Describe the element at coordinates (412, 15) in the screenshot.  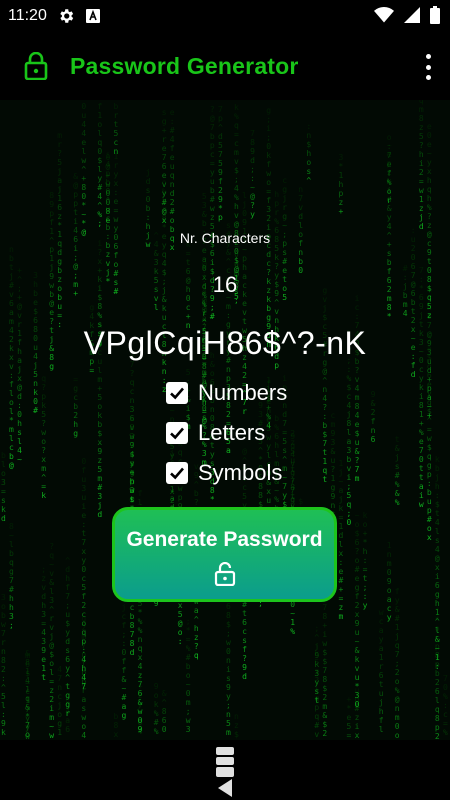
I see `cellular-icon` at that location.